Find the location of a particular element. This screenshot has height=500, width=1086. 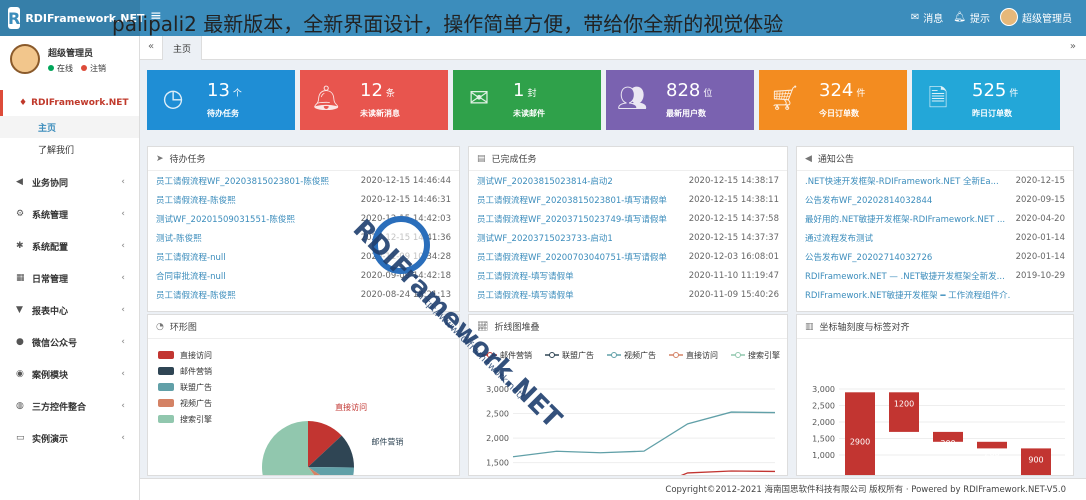

notifications-menu: 🔔︎ 提示 is located at coordinates (971, 17).